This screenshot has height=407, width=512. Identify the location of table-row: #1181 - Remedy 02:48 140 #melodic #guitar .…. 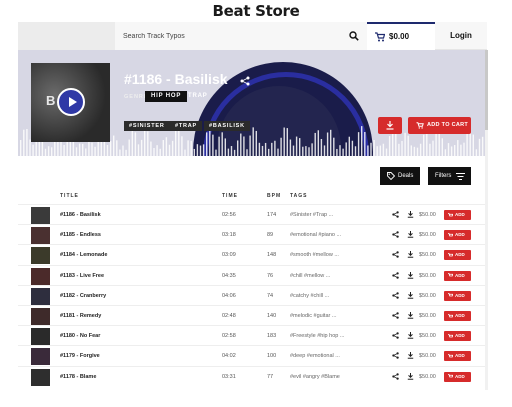
(252, 315).